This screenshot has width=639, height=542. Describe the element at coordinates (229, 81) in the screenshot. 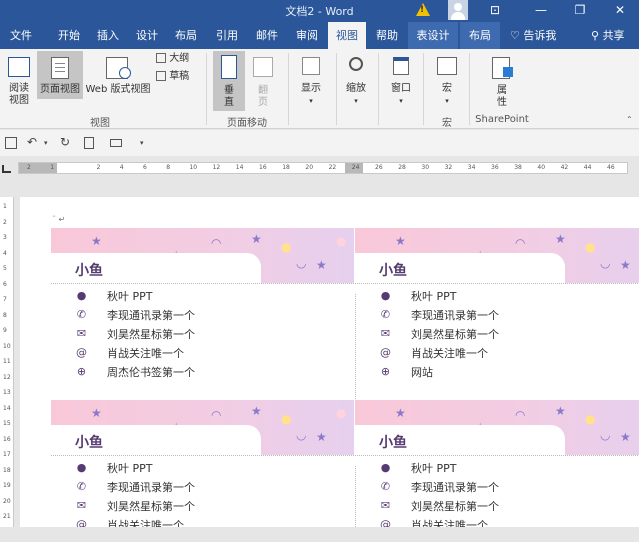

I see `vertical-button: 垂 直` at that location.